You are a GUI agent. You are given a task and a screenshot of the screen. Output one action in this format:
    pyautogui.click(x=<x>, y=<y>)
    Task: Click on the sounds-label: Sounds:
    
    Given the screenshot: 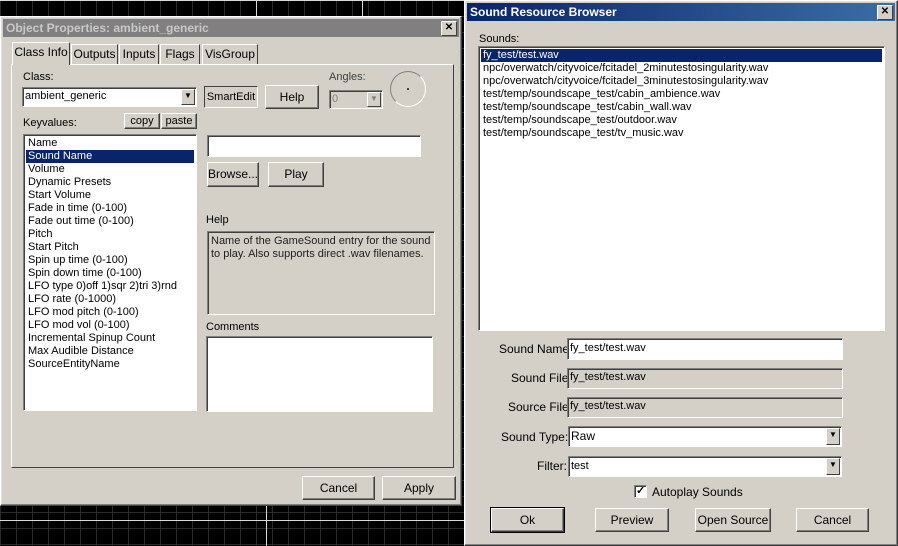 What is the action you would take?
    pyautogui.click(x=499, y=39)
    